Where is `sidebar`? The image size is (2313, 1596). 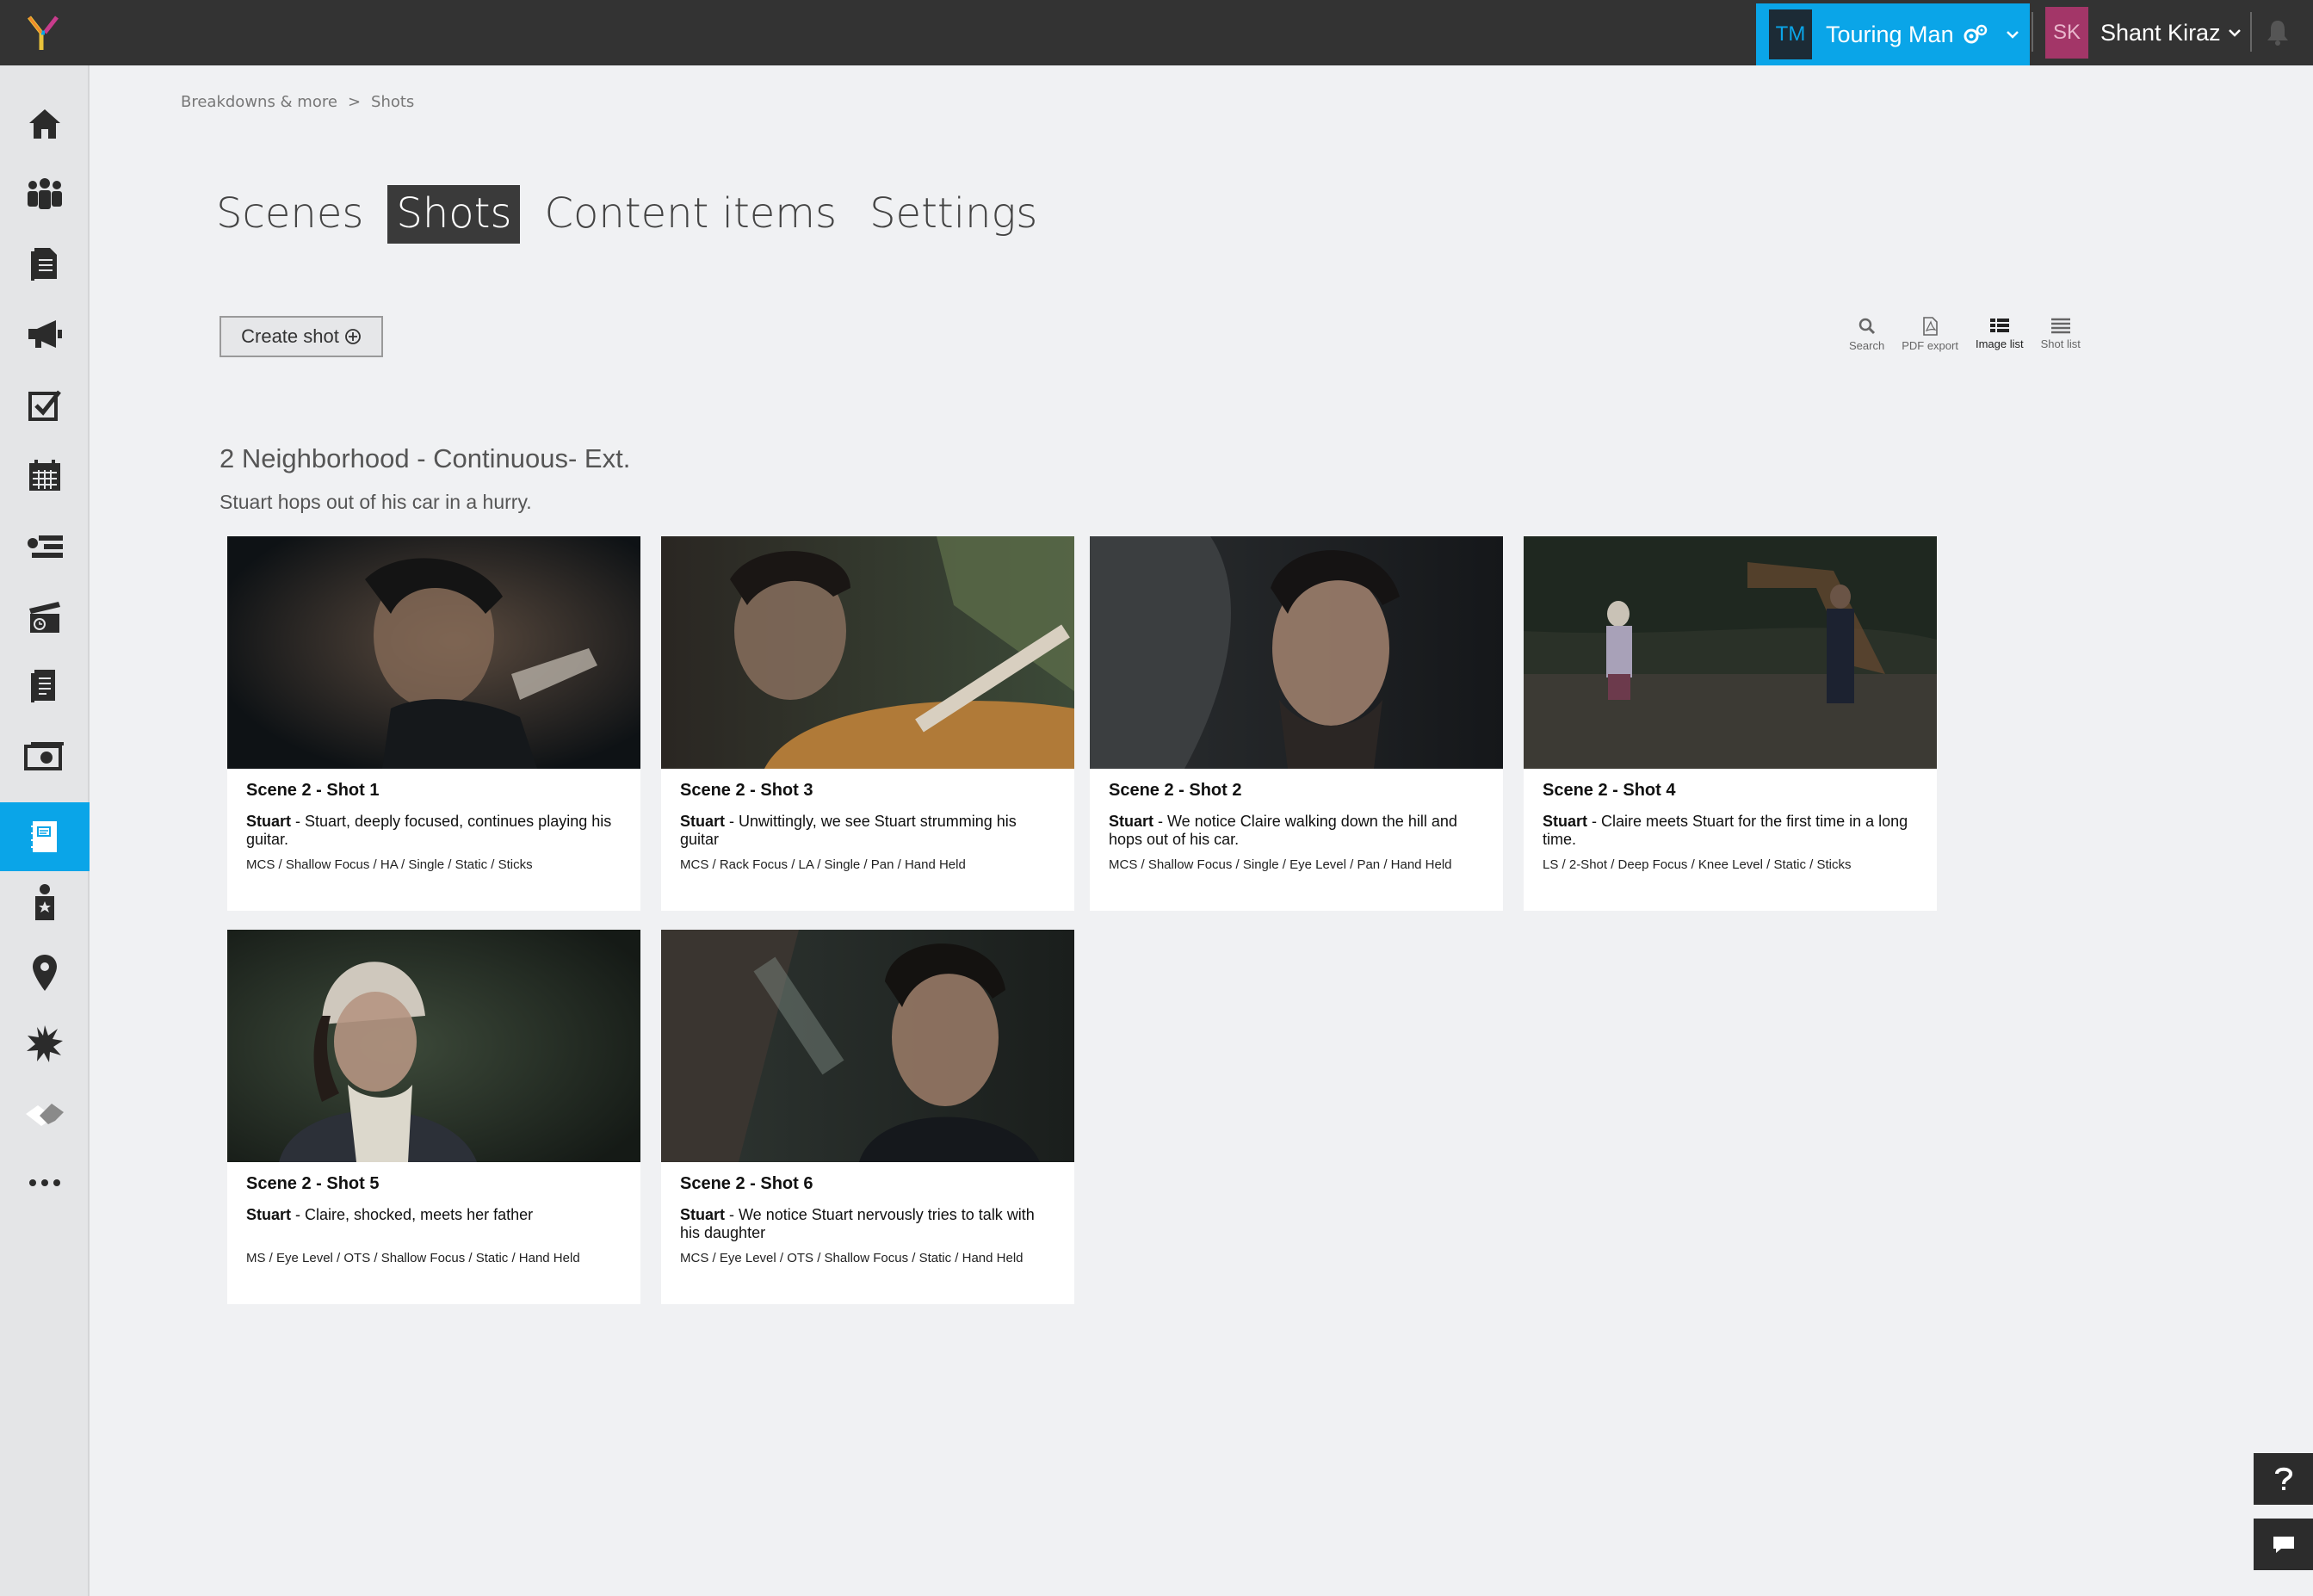 sidebar is located at coordinates (45, 830).